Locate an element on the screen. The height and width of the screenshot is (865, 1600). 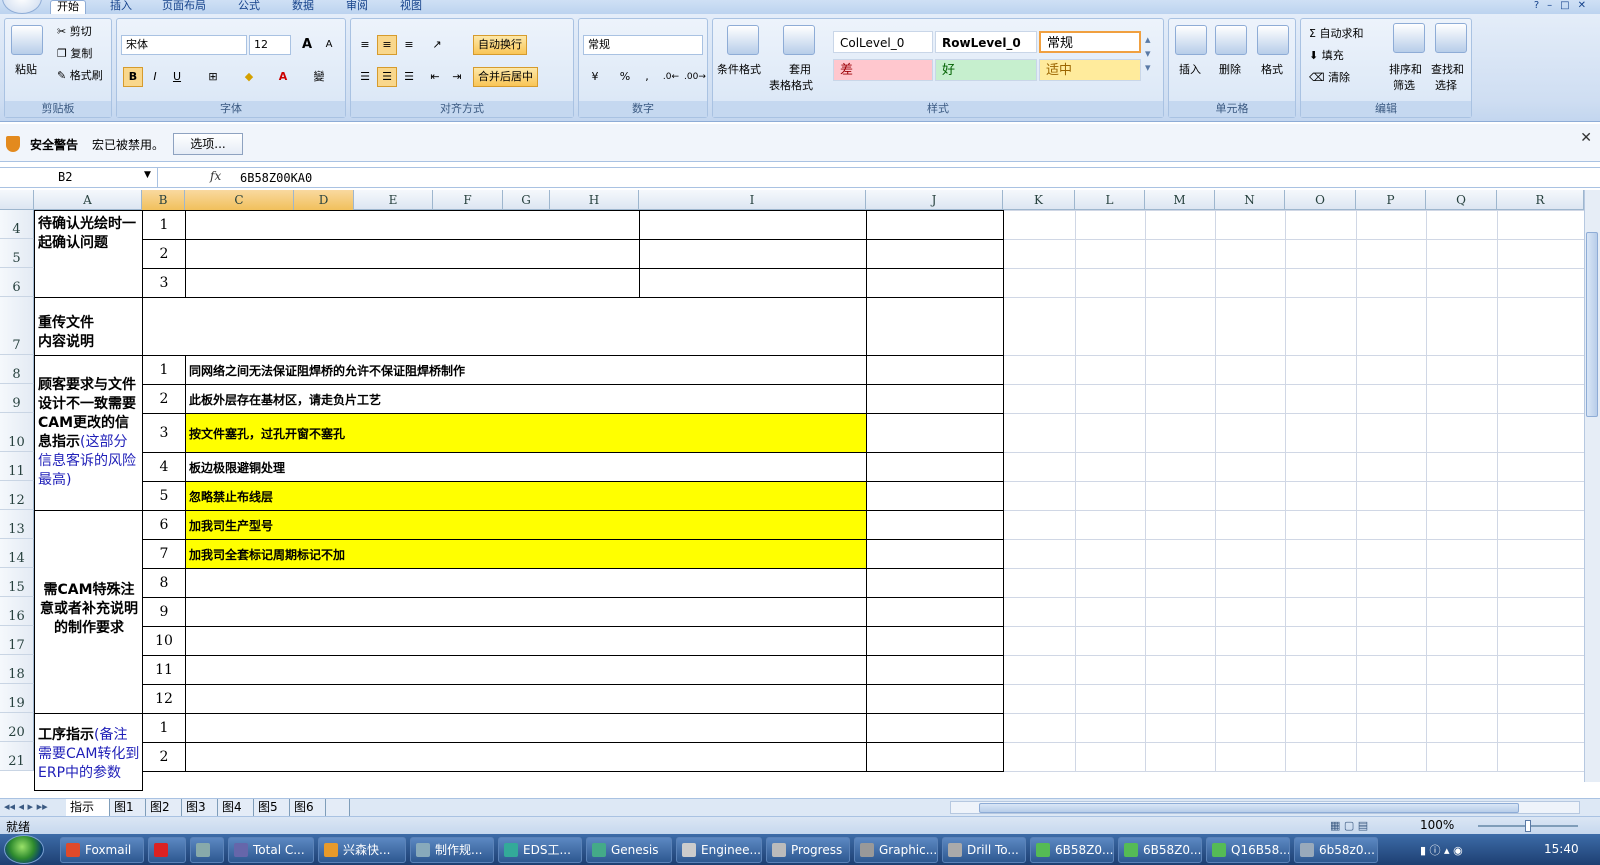
insert-function-button: fx is located at coordinates (215, 176).